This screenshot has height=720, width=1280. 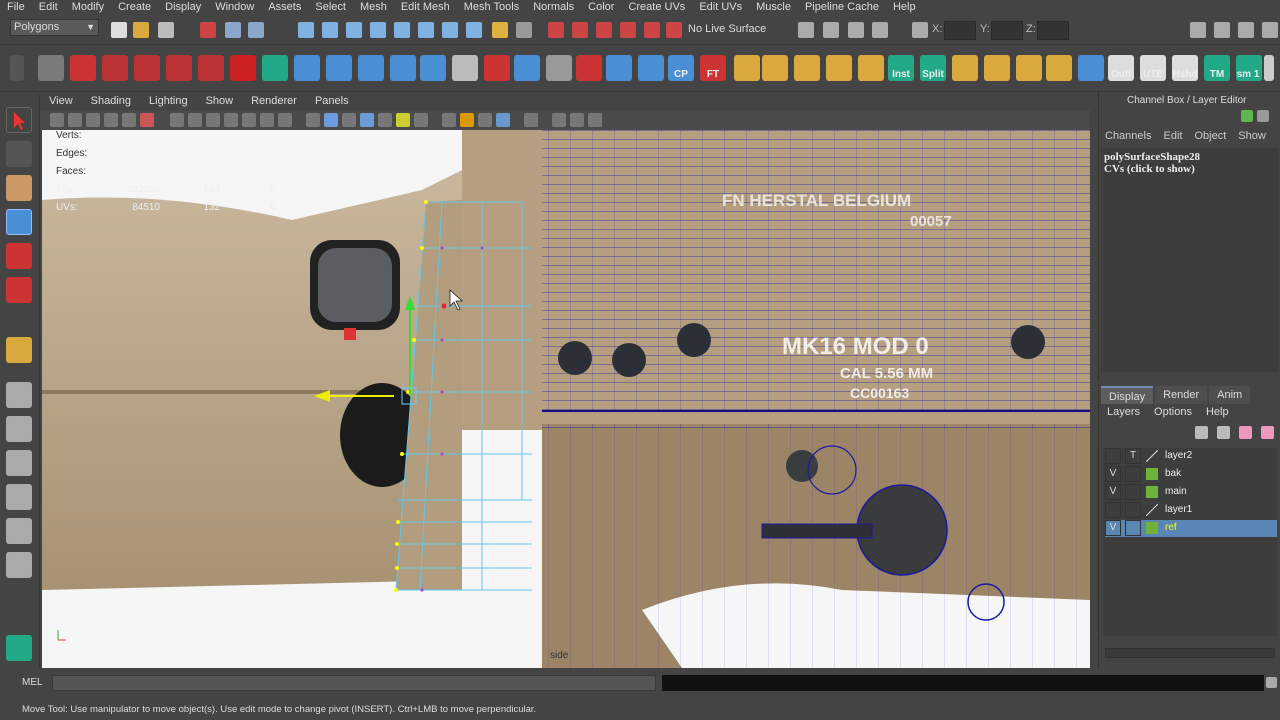 I want to click on share-icon, so click(x=595, y=120).